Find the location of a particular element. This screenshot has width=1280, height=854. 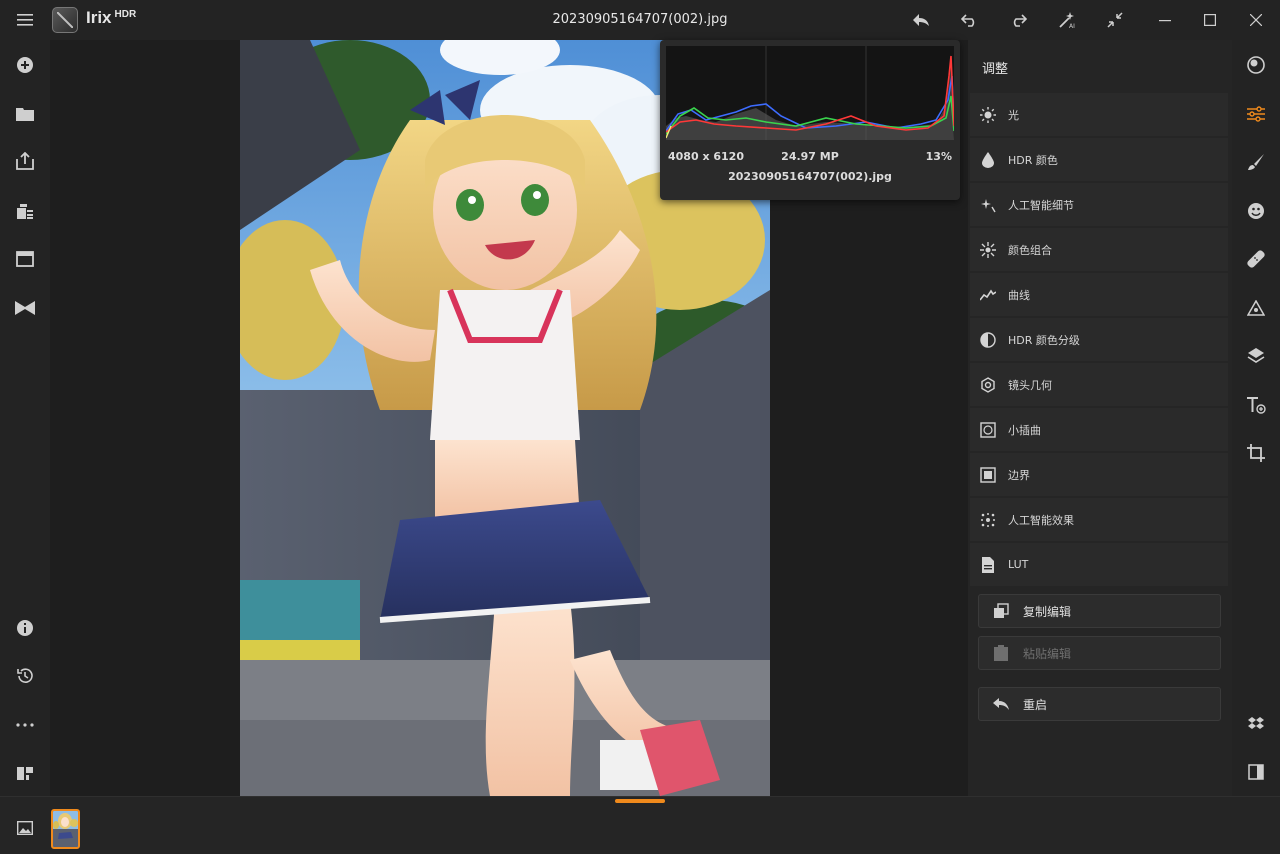

adjust-item-lut: LUT is located at coordinates (1099, 564).